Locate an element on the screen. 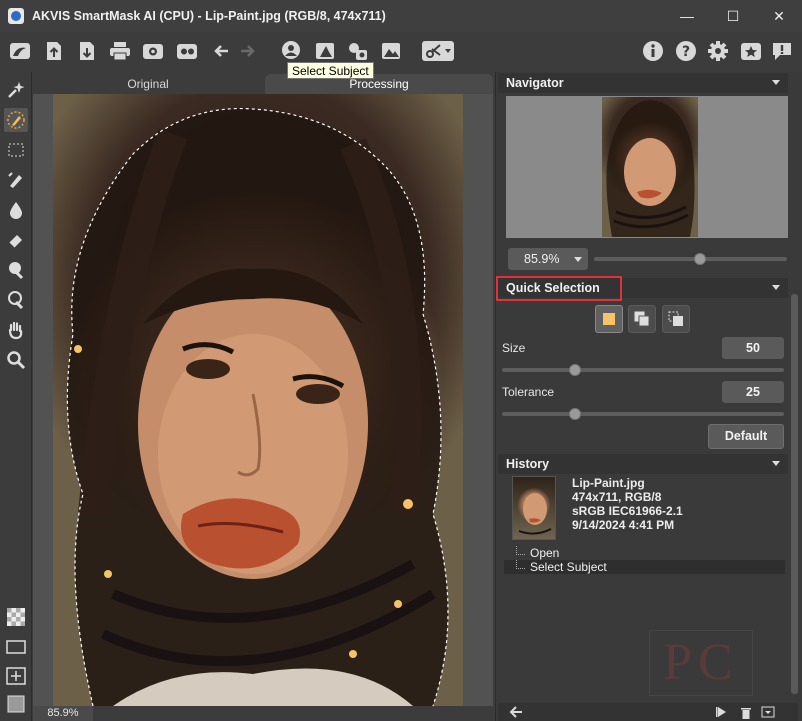  history-timestamp: 9/14/2024 4:41 PM is located at coordinates (623, 525).